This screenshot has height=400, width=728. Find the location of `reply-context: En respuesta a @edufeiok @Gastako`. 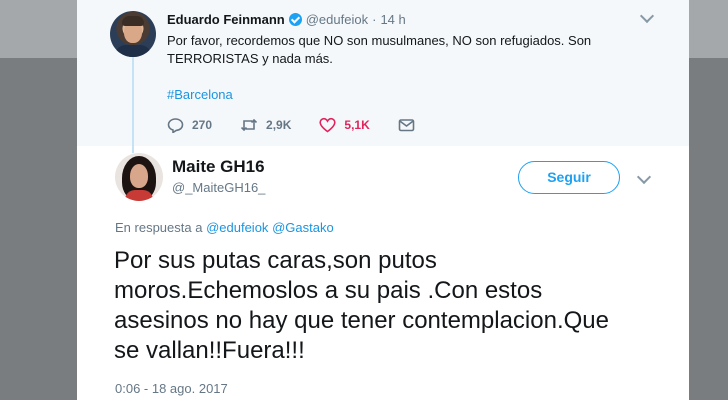

reply-context: En respuesta a @edufeiok @Gastako is located at coordinates (224, 227).